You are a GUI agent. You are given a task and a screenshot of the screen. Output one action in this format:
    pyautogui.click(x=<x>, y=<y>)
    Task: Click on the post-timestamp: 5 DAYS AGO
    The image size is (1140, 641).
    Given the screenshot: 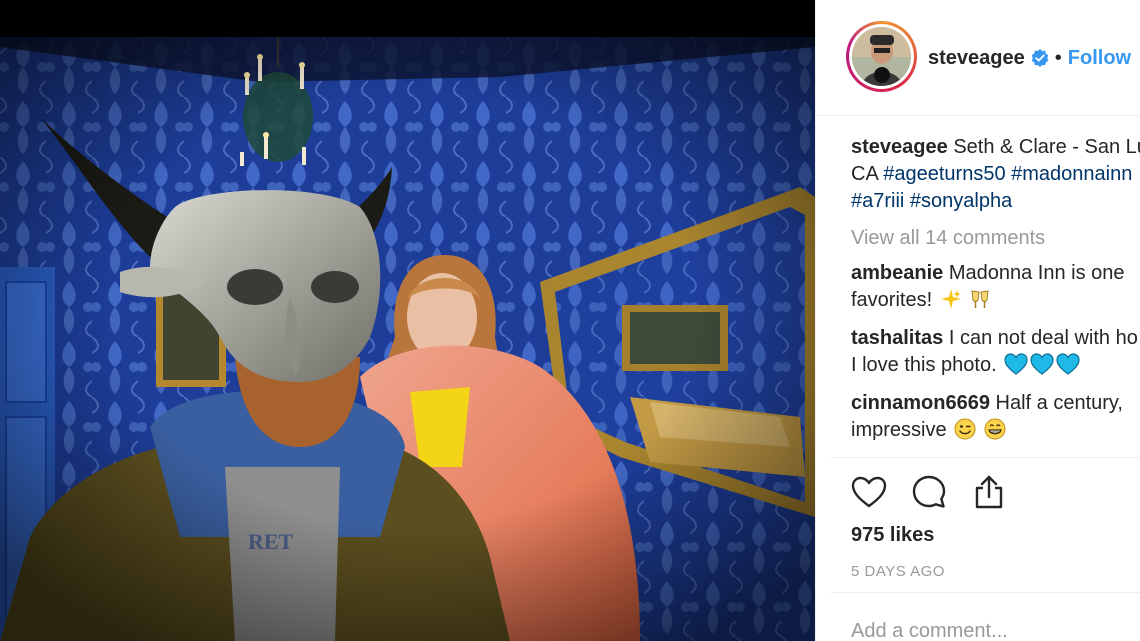 What is the action you would take?
    pyautogui.click(x=898, y=571)
    